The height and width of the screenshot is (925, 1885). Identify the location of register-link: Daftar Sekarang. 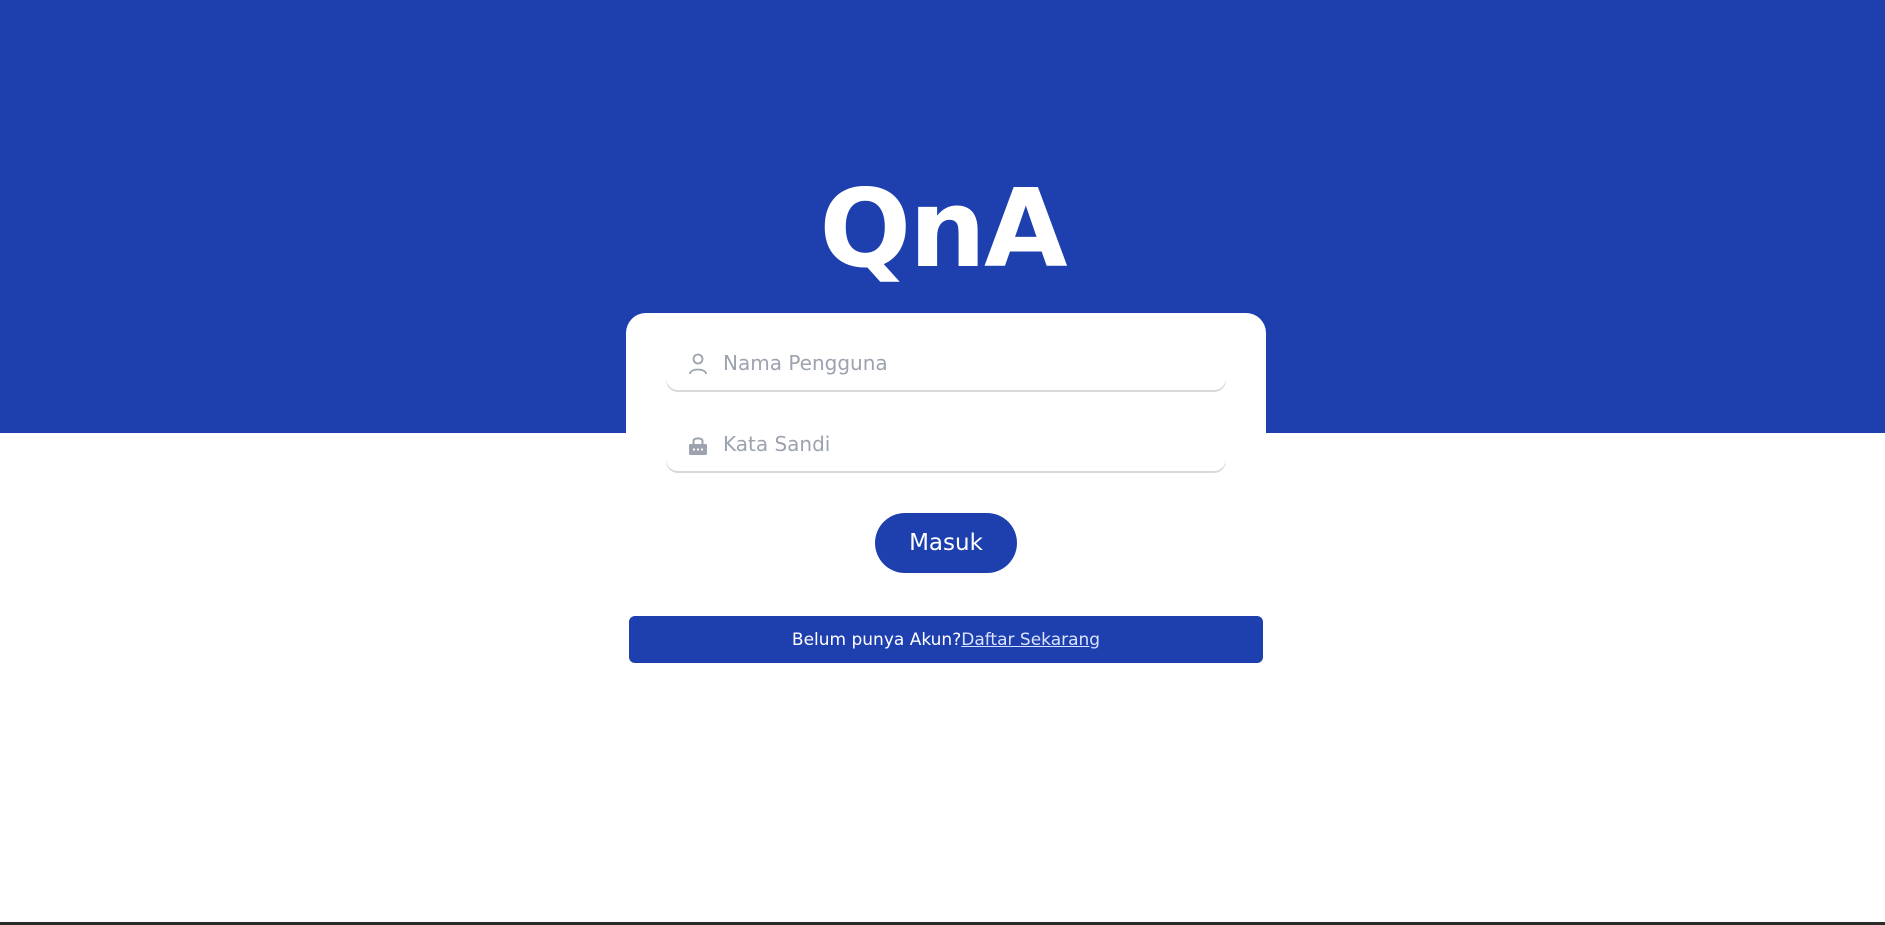
(1030, 640).